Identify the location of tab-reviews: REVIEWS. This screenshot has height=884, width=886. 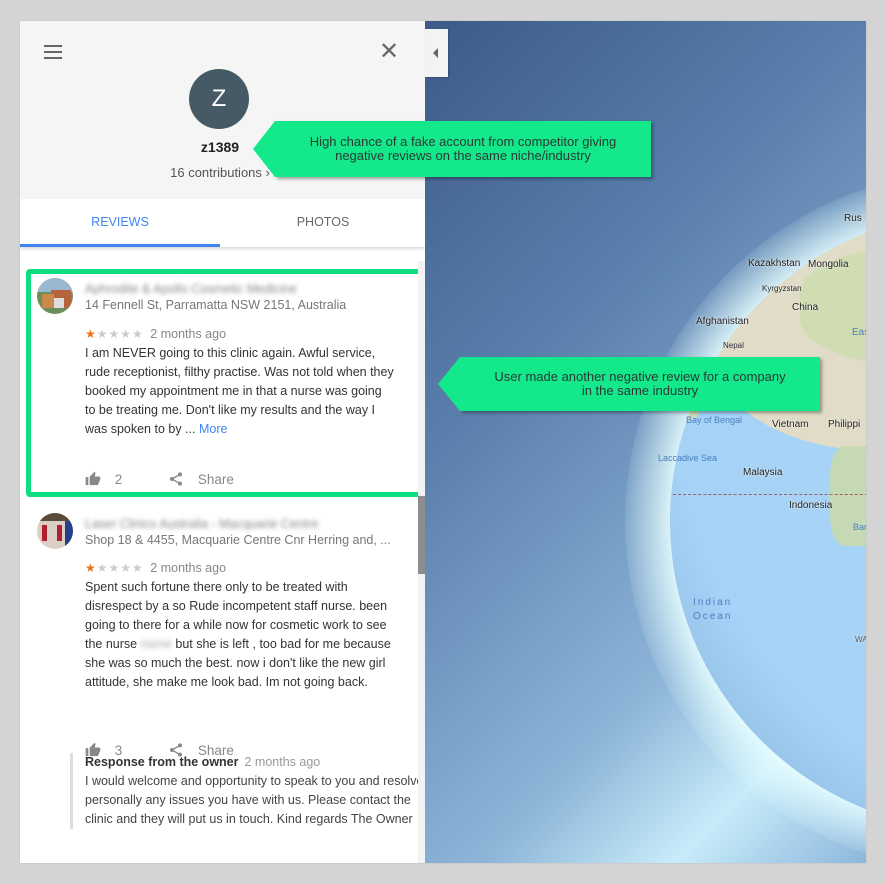
(120, 223).